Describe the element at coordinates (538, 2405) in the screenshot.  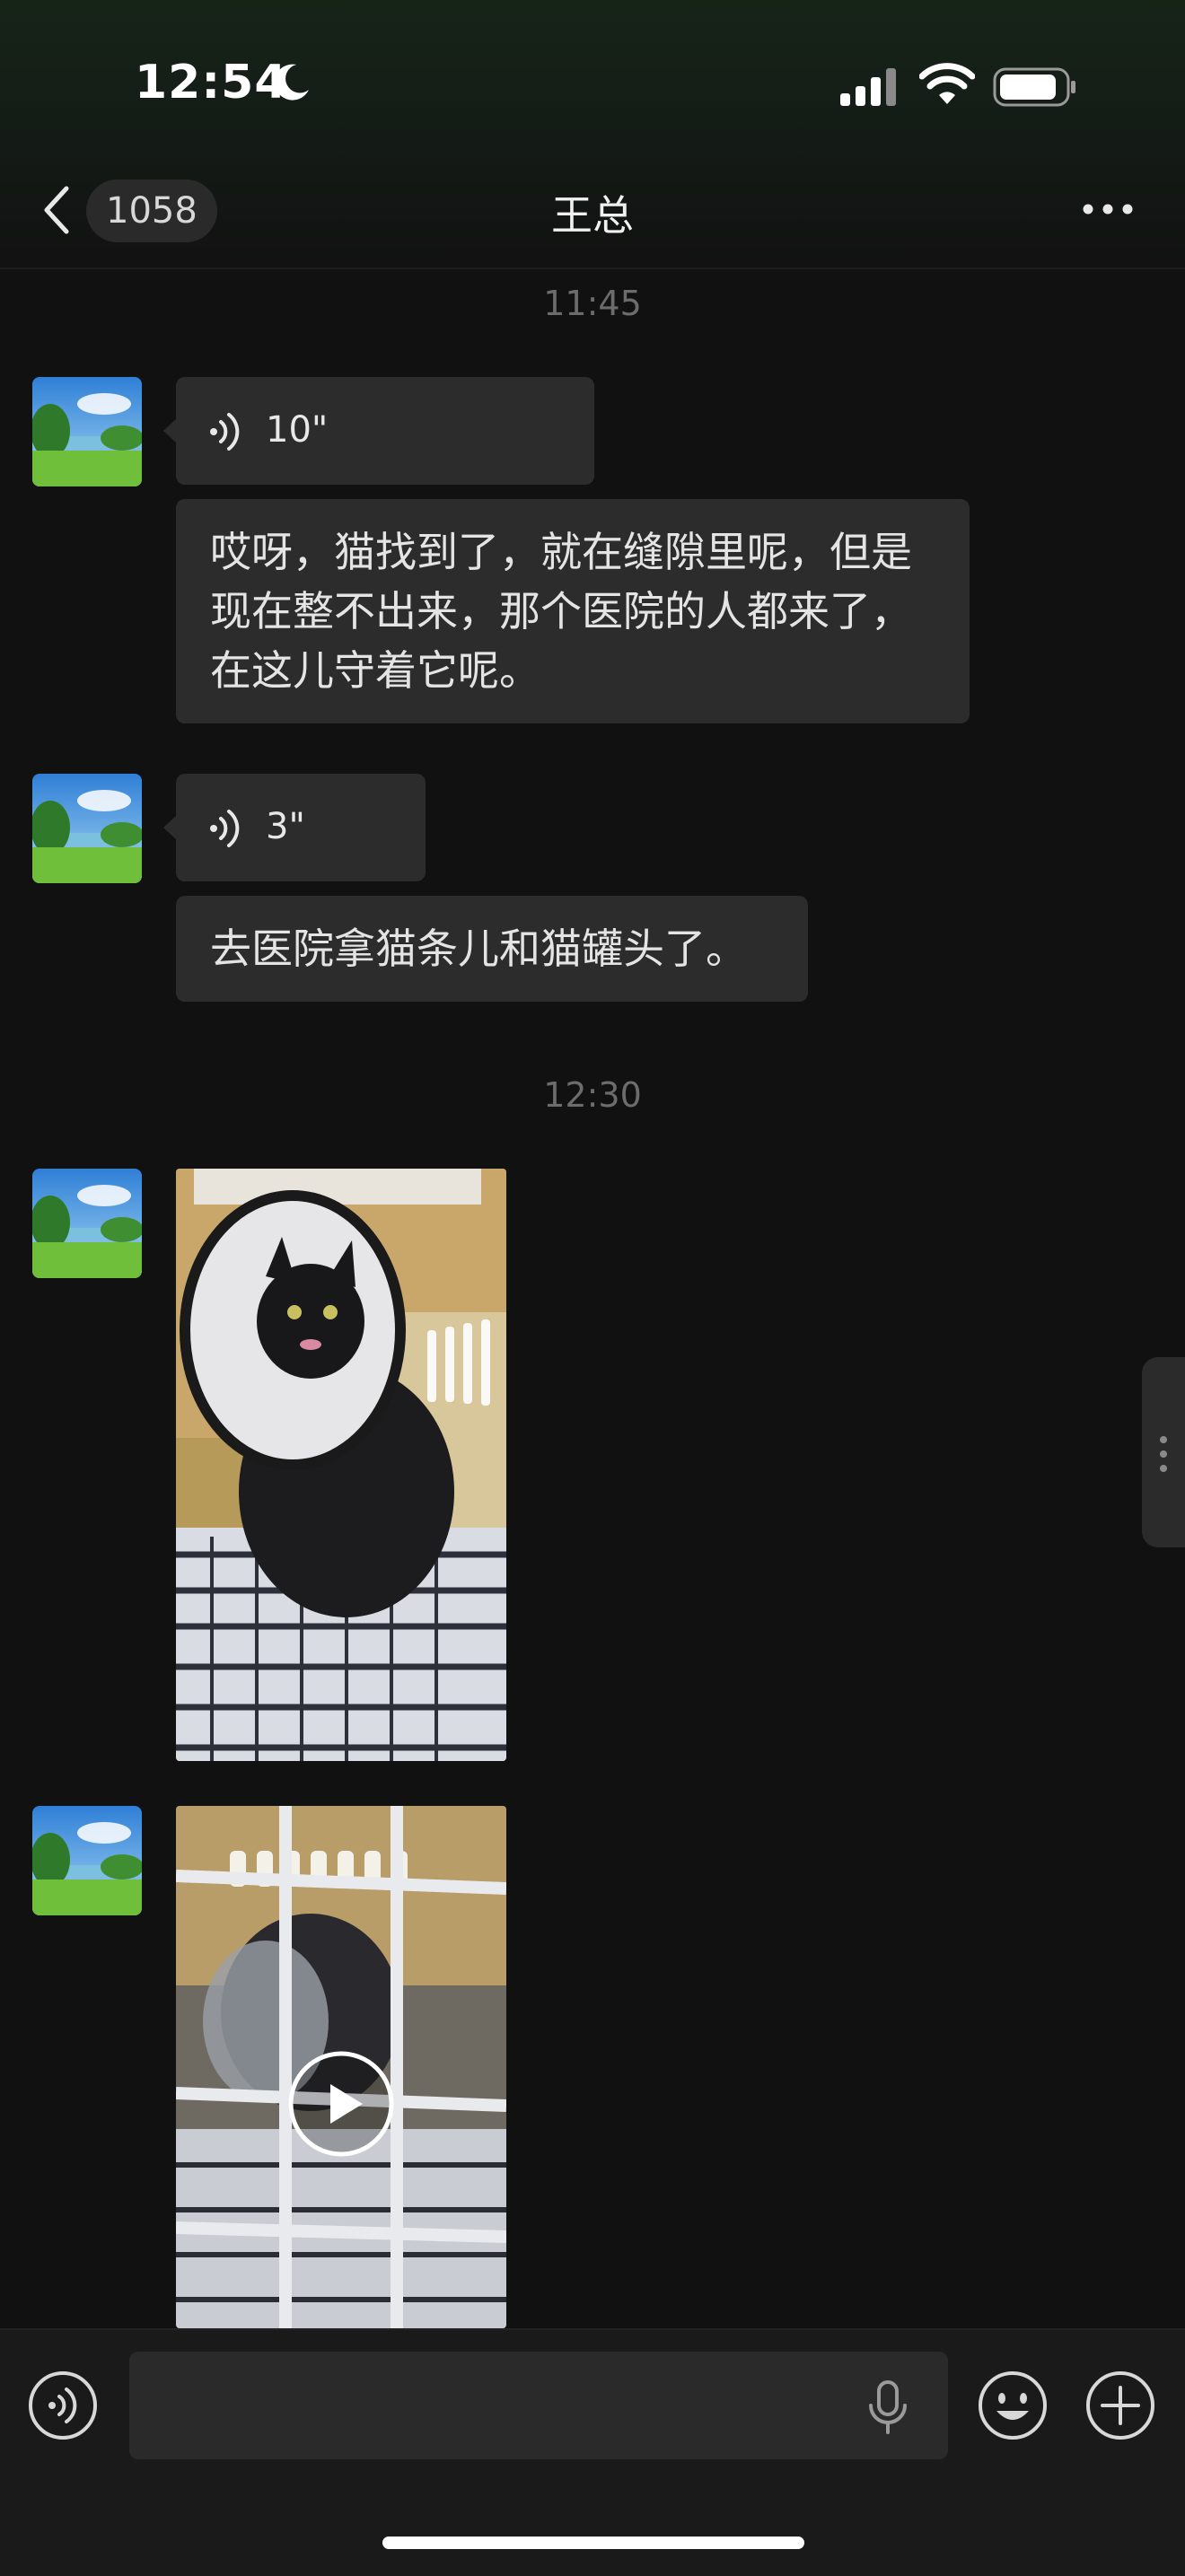
I see `message-input` at that location.